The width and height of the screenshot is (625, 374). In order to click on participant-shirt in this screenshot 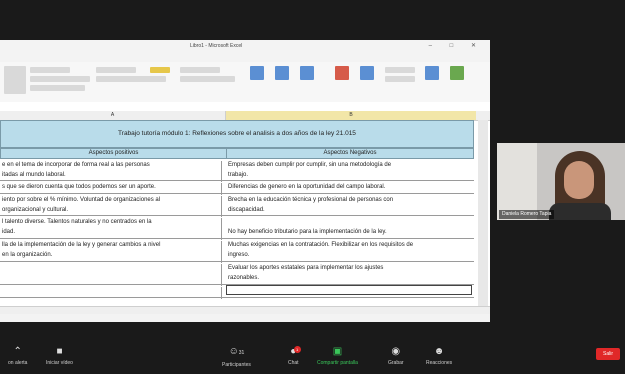, I will do `click(580, 211)`.